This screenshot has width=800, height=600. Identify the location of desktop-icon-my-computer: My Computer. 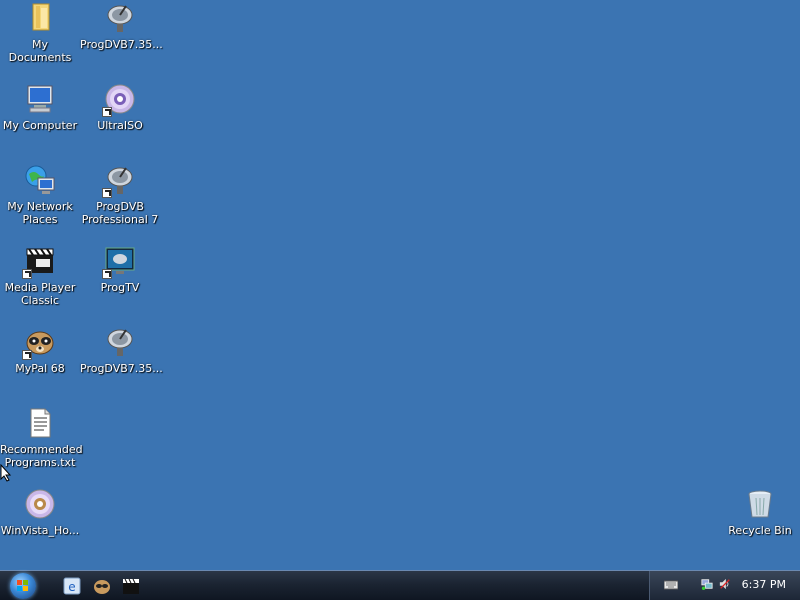
(40, 107).